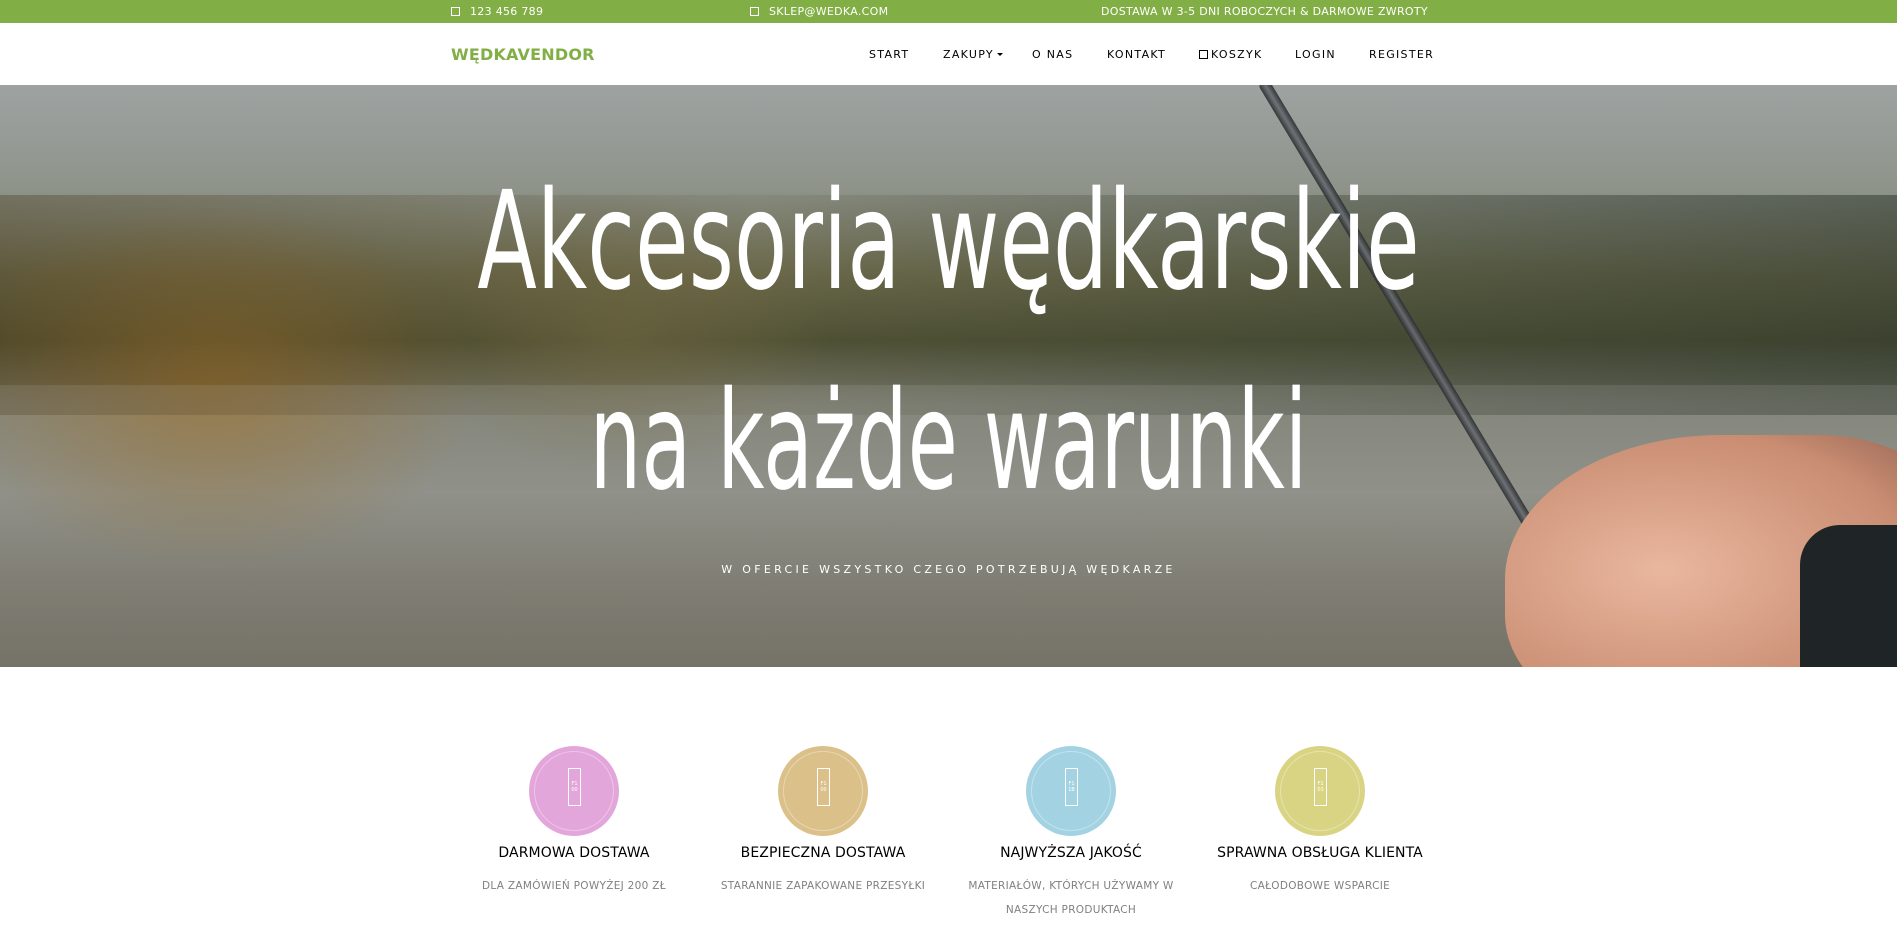 This screenshot has height=947, width=1897. I want to click on feature-description: CAŁODOBOWE WSPARCIE, so click(1320, 886).